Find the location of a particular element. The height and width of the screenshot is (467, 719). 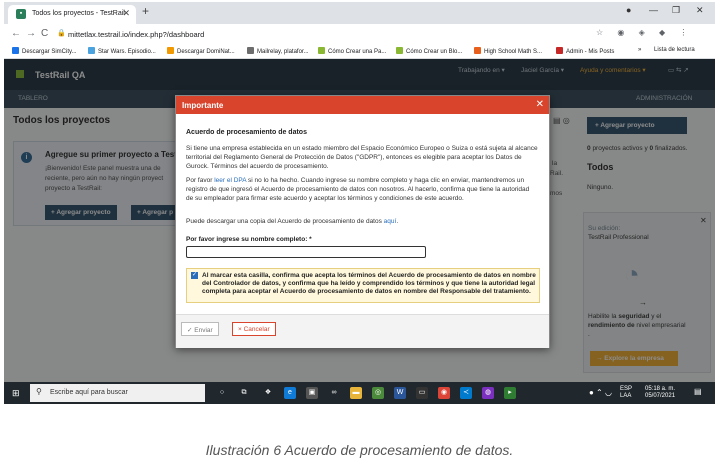

close-modal-icon: ✕ is located at coordinates (540, 104).